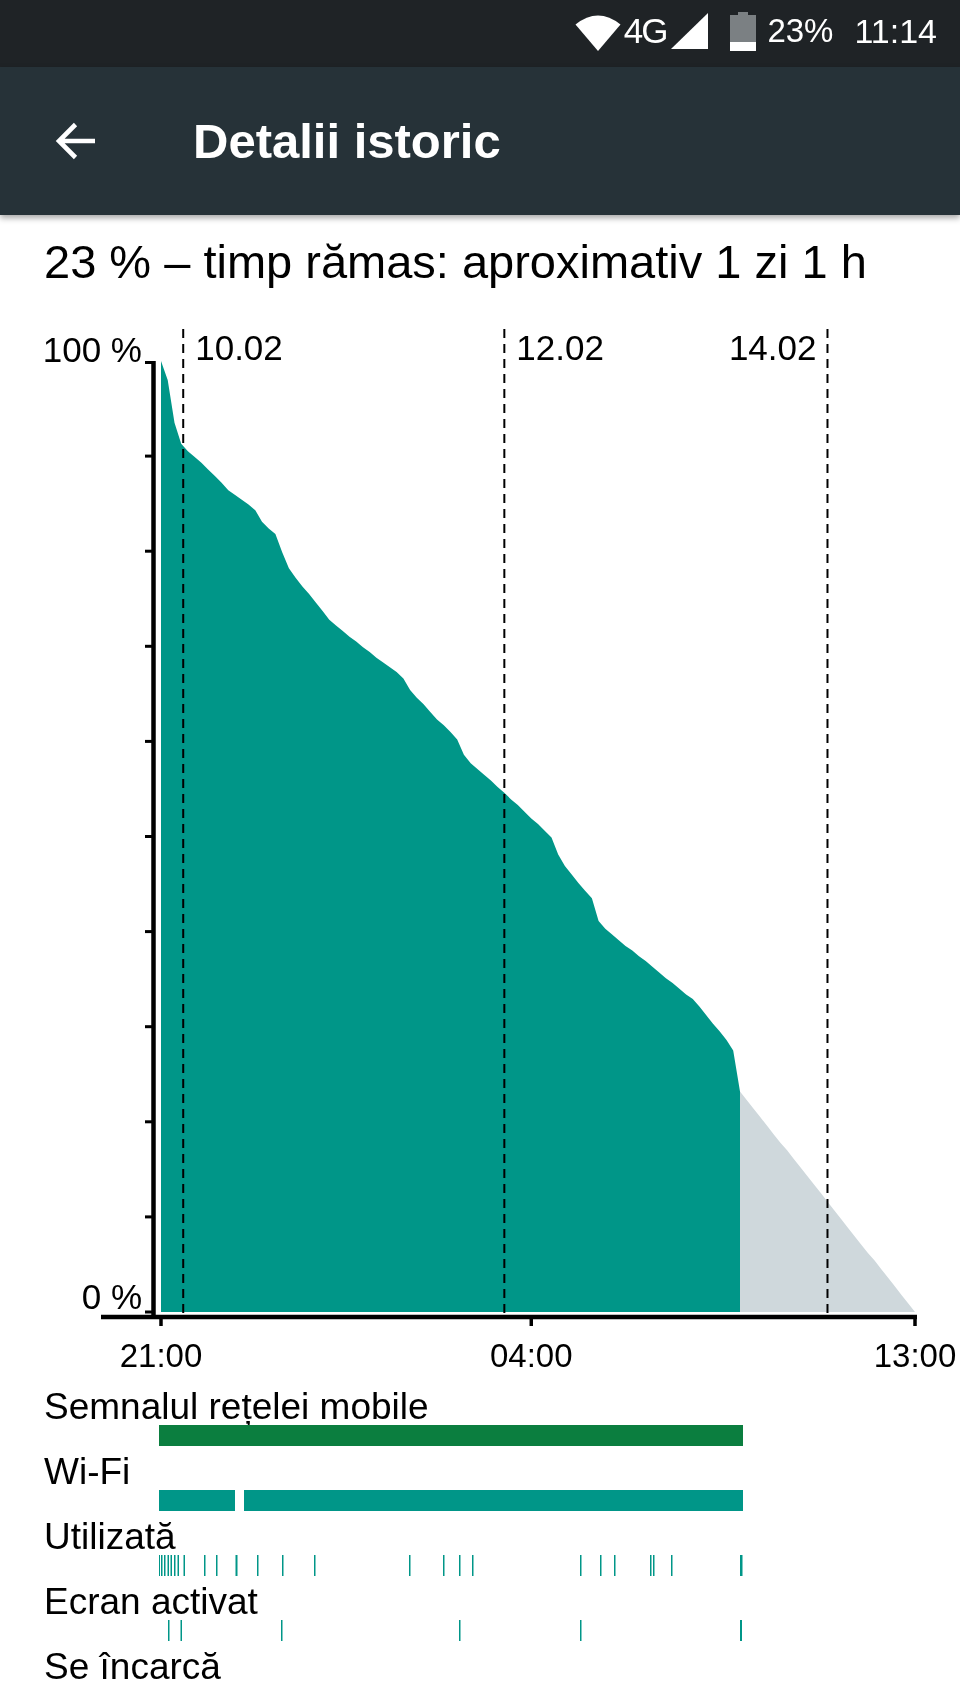 The width and height of the screenshot is (960, 1707). I want to click on battery-percent: 23%, so click(800, 31).